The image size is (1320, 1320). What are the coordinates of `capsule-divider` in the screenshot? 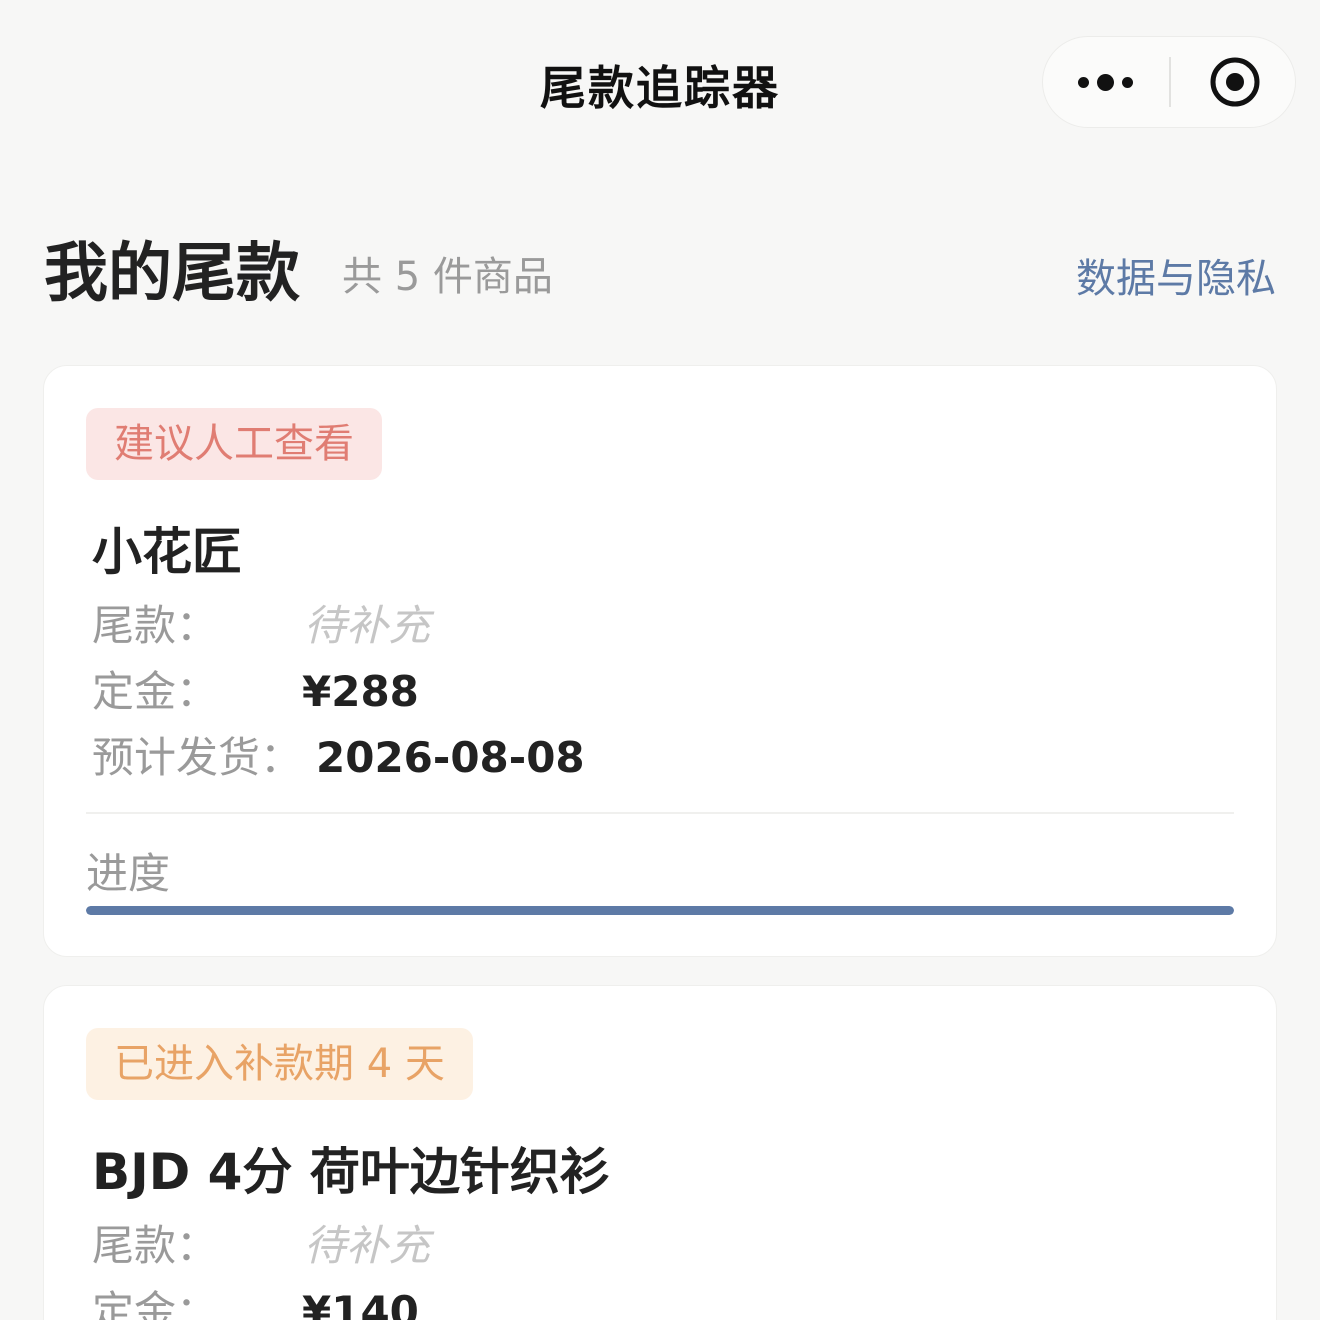 It's located at (1170, 82).